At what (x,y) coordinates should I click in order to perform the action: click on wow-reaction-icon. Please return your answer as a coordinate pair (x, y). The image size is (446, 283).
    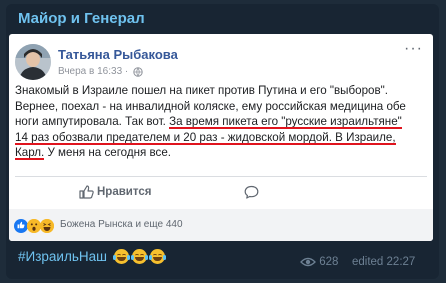
    Looking at the image, I should click on (34, 225).